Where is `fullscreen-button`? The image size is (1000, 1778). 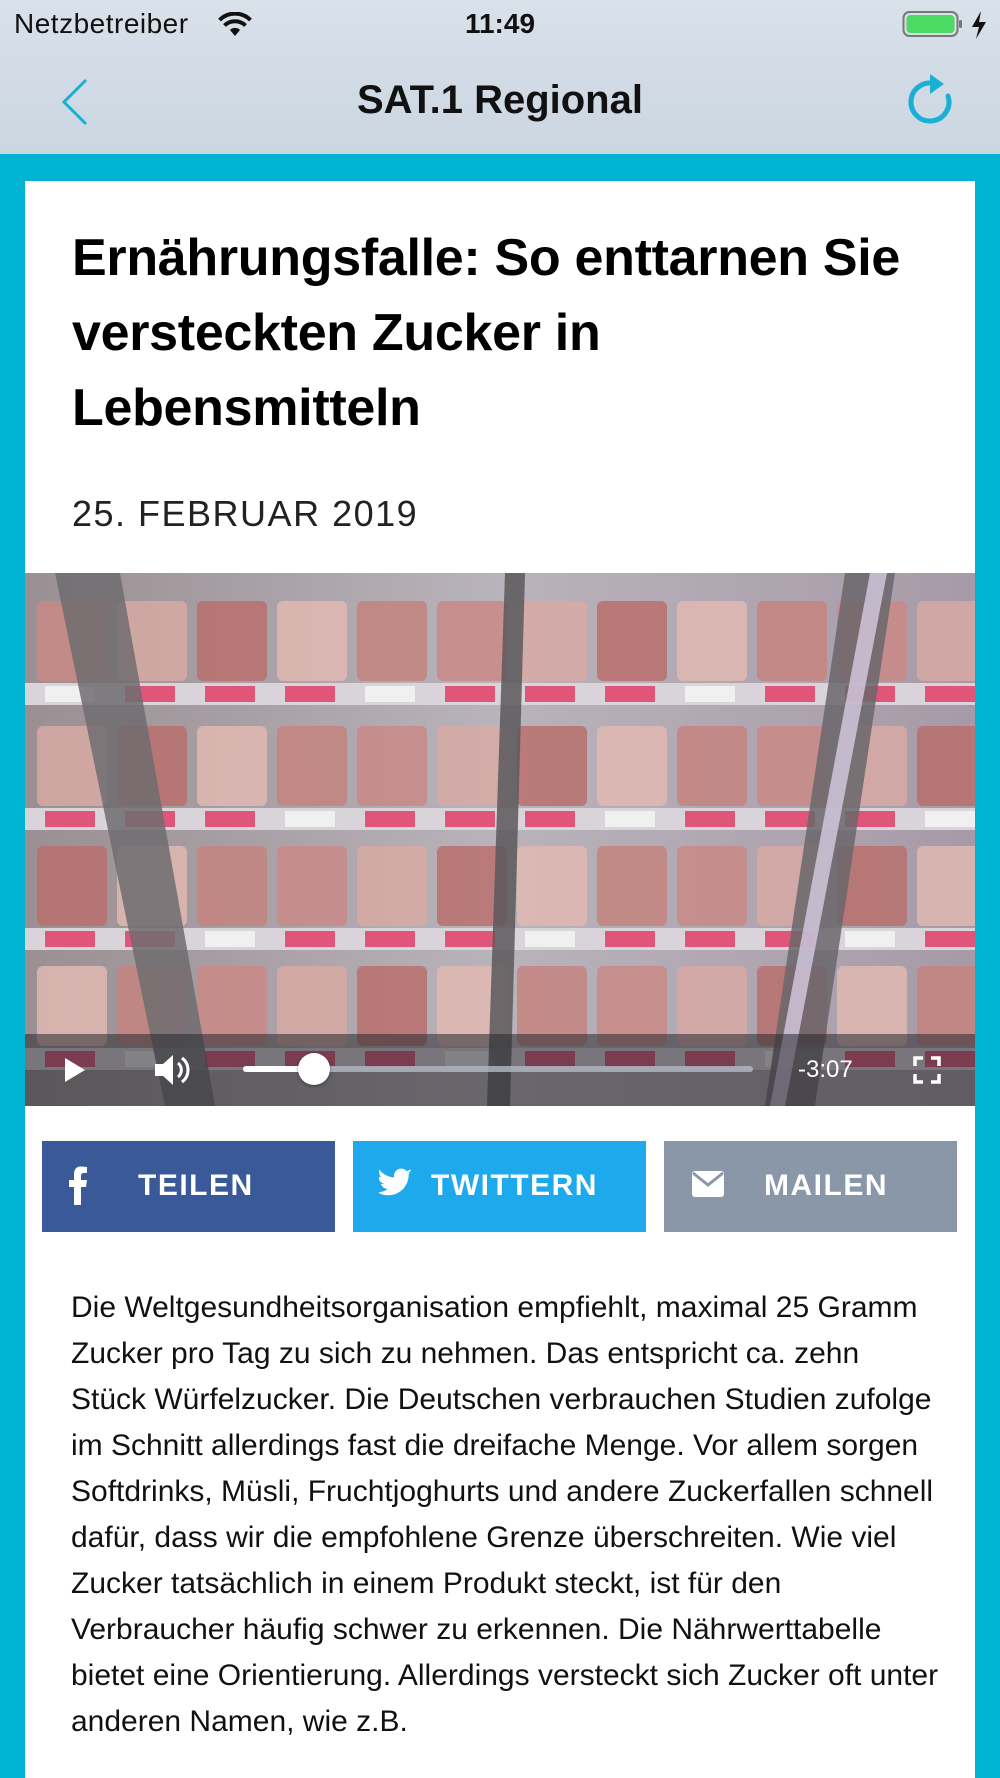
fullscreen-button is located at coordinates (927, 1072).